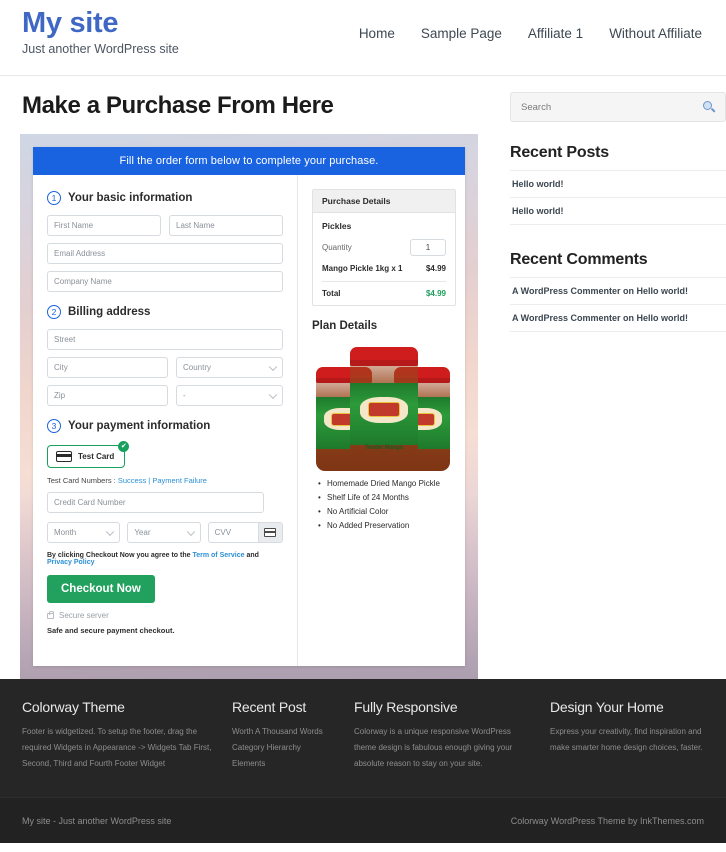 The height and width of the screenshot is (852, 726). What do you see at coordinates (387, 483) in the screenshot?
I see `list-item: Homemade Dried Mango Pickle` at bounding box center [387, 483].